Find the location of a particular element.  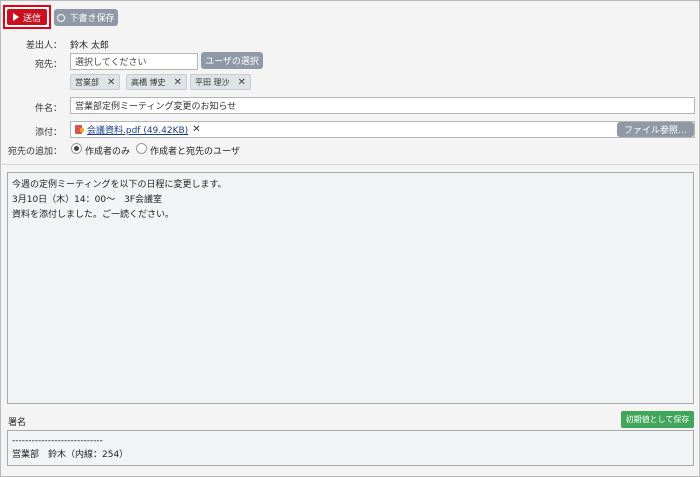

select-user-button: ユーザの選択 is located at coordinates (232, 60).